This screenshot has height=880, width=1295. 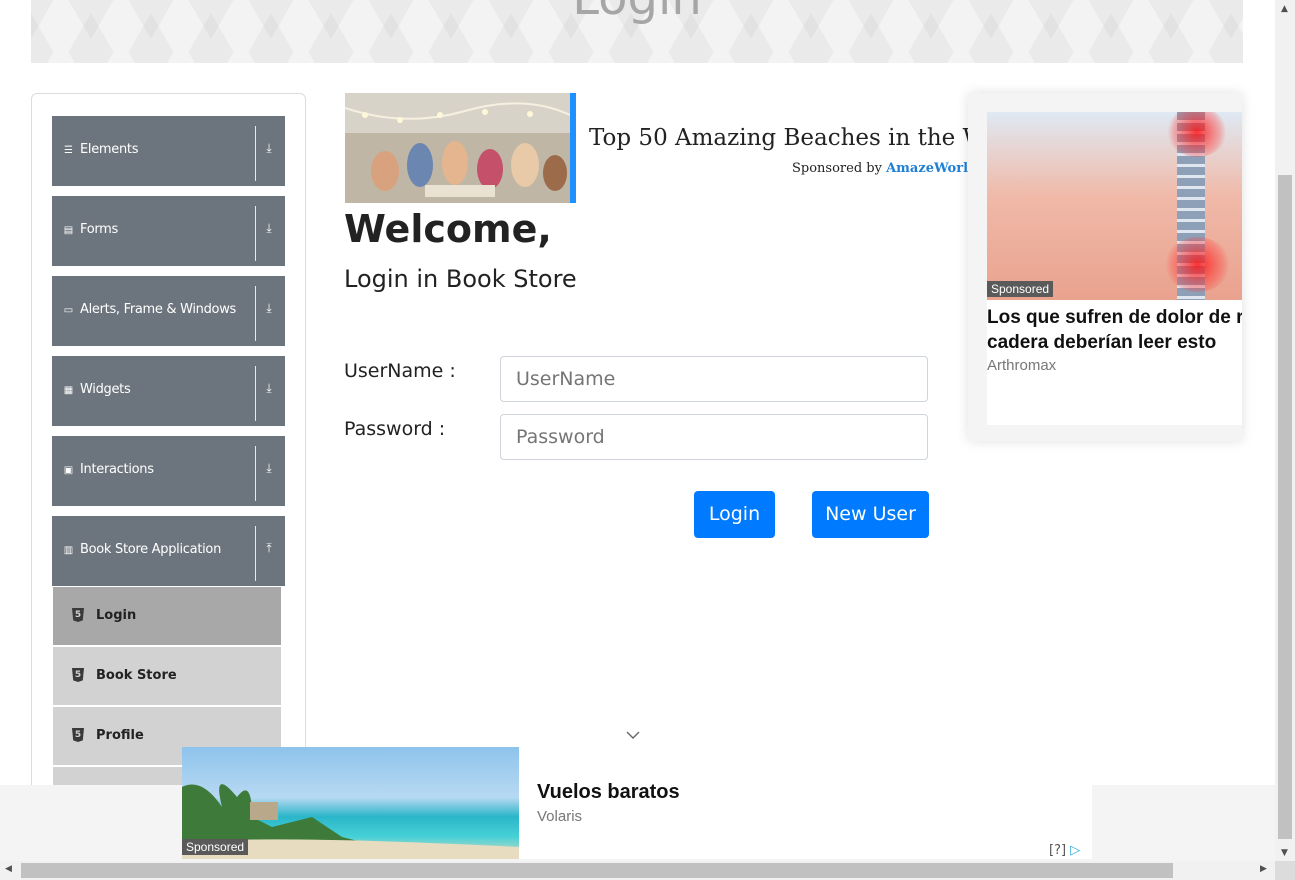 I want to click on sidebar-group-label: Interactions, so click(x=117, y=469).